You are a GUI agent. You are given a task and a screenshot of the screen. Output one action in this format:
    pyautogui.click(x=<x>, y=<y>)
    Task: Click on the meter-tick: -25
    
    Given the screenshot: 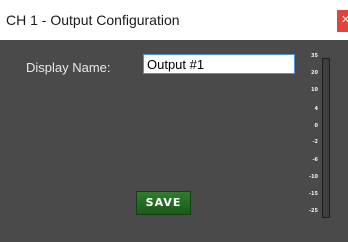 What is the action you would take?
    pyautogui.click(x=313, y=211)
    